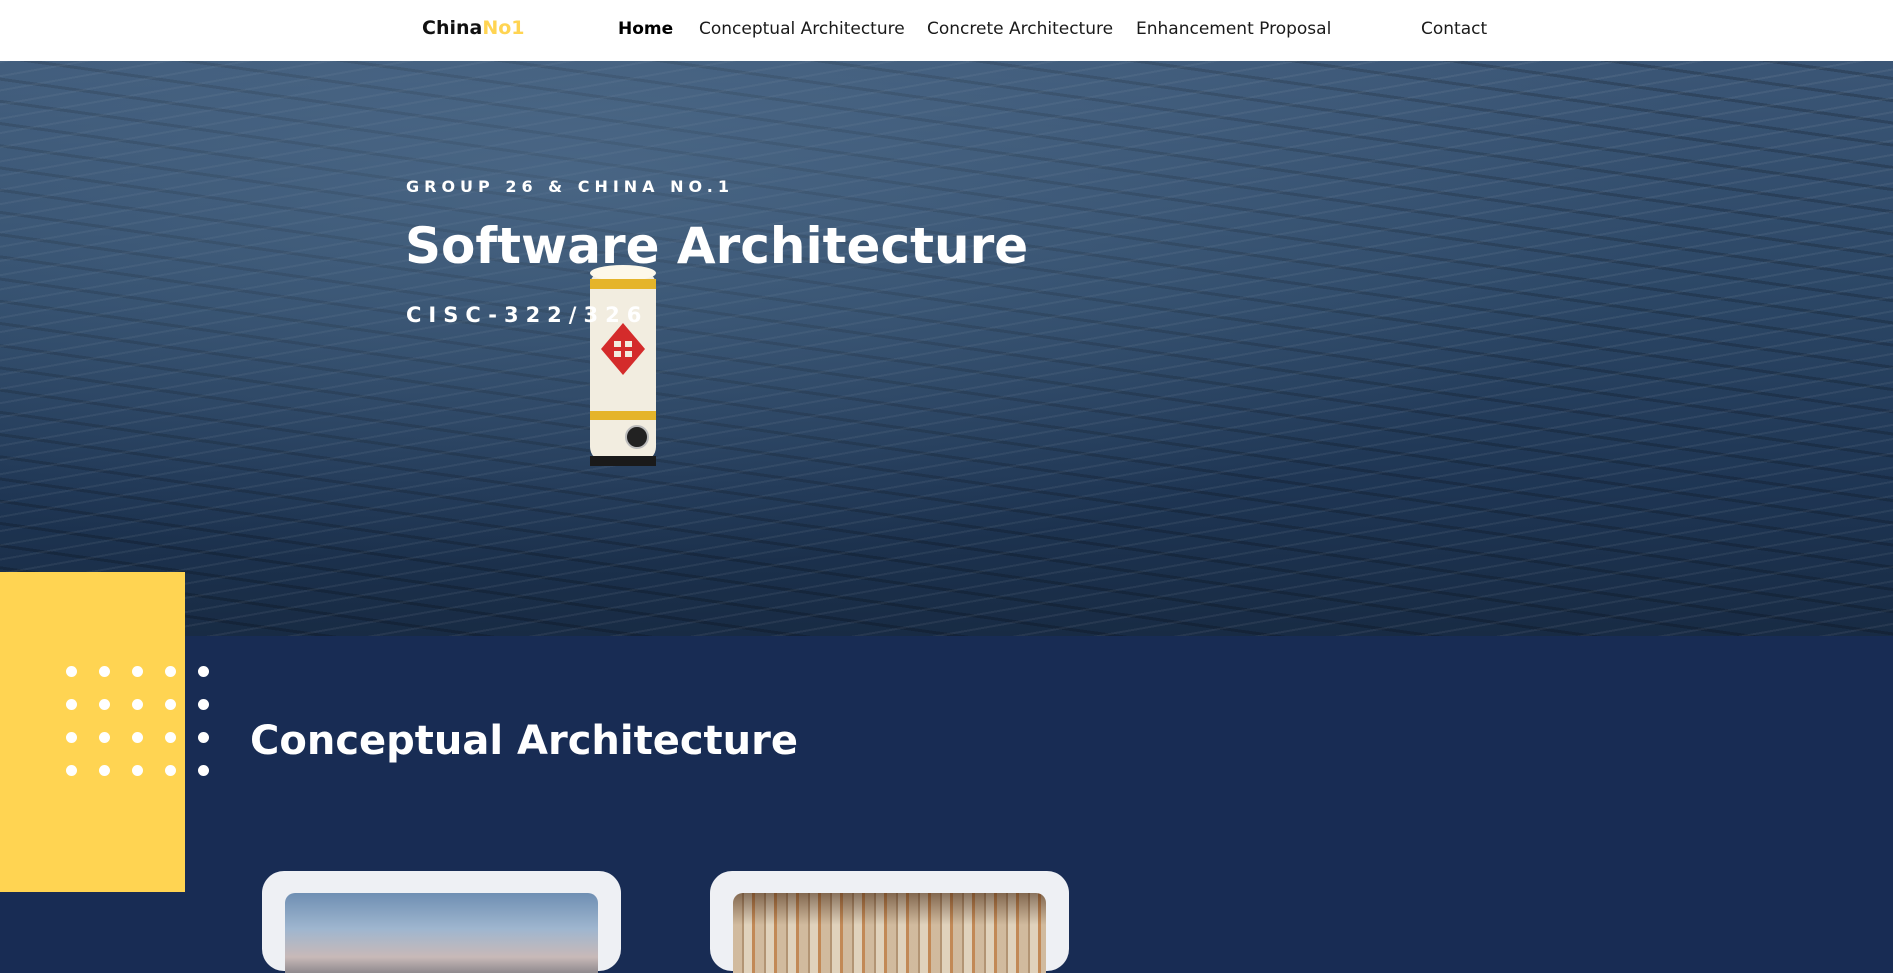 The image size is (1893, 973). I want to click on buoy-illustration, so click(623, 365).